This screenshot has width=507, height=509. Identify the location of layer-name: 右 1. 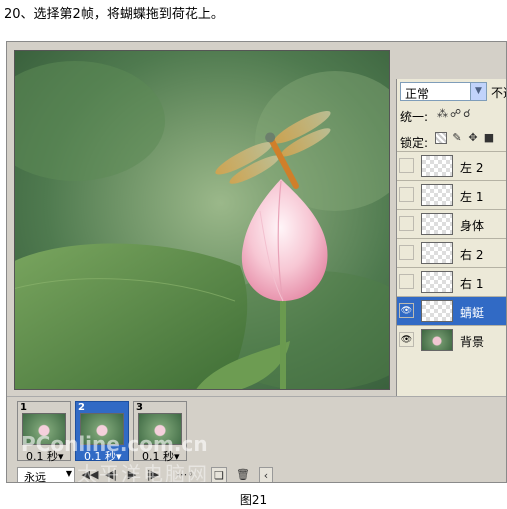
(472, 284).